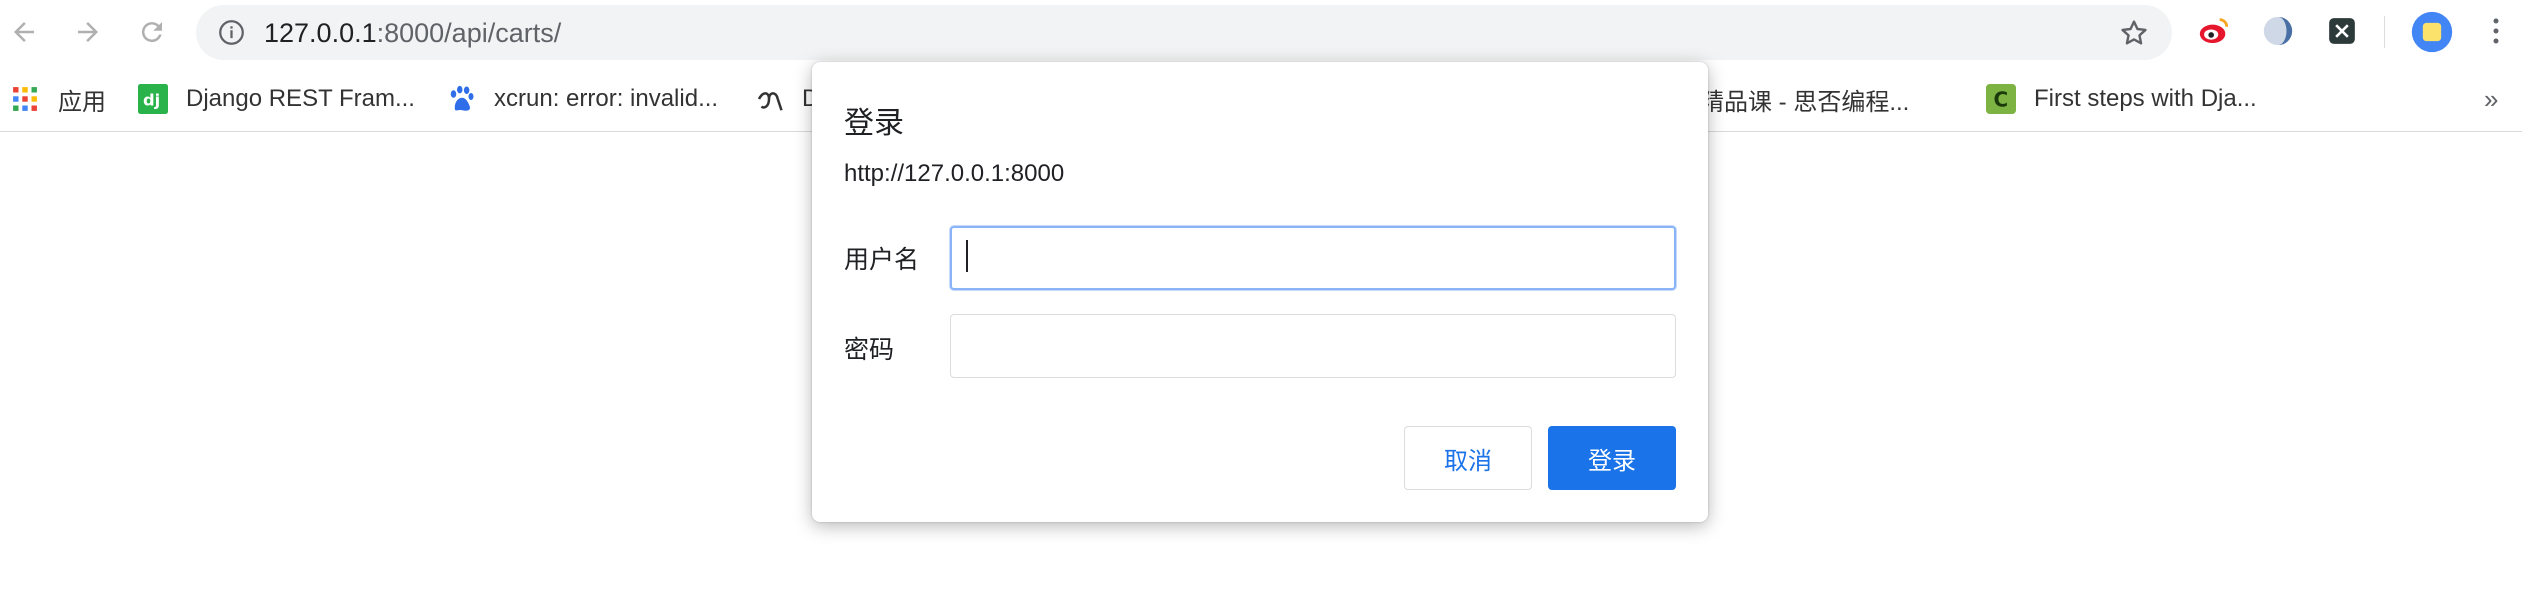 The height and width of the screenshot is (596, 2522). What do you see at coordinates (1184, 32) in the screenshot?
I see `address-bar: 127.0.0.1:8000/api/carts/` at bounding box center [1184, 32].